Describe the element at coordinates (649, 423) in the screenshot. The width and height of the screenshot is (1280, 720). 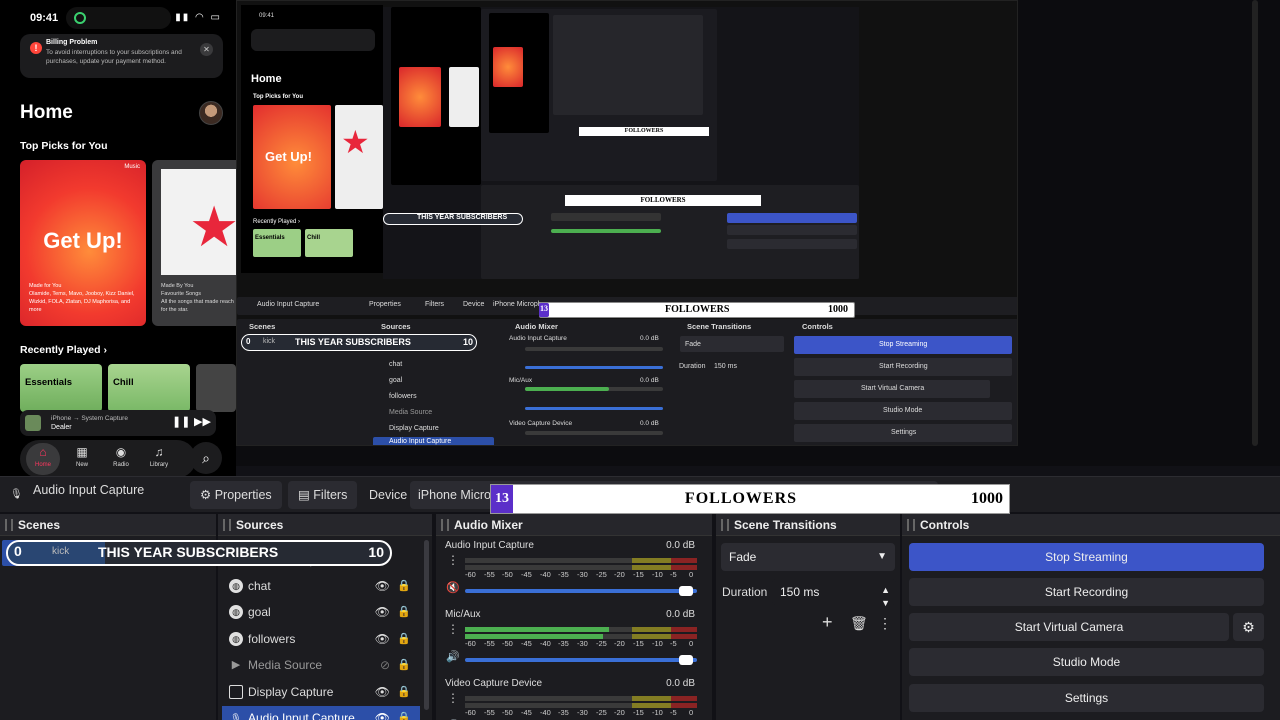
I see `mirror1-mixer-db-3: 0.0 dB` at that location.